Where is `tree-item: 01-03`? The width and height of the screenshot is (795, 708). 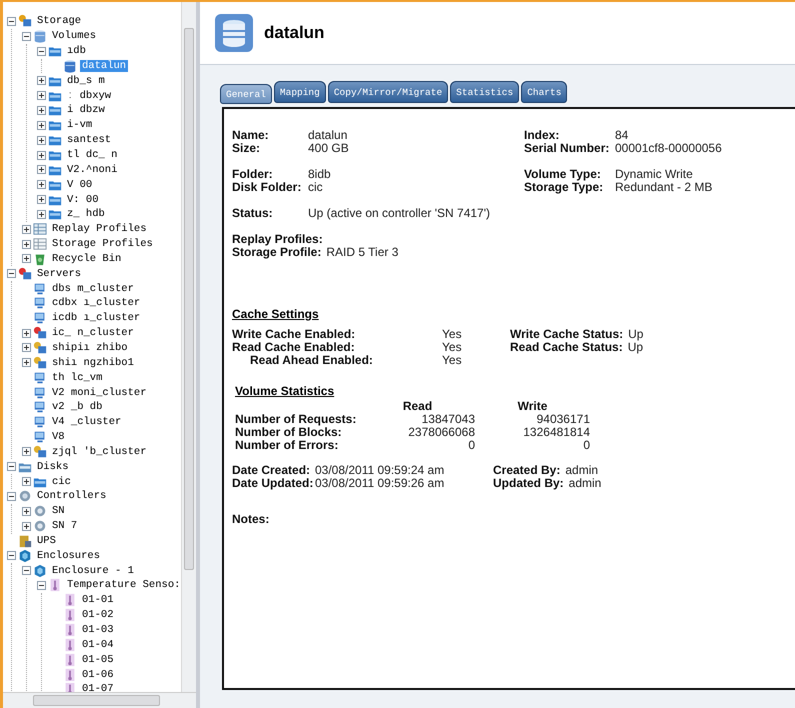
tree-item: 01-03 is located at coordinates (98, 630).